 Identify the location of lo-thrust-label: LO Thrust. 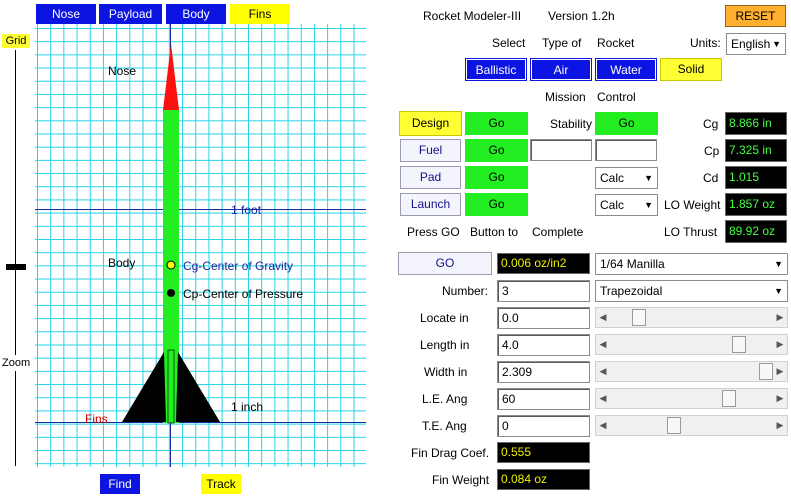
(691, 232).